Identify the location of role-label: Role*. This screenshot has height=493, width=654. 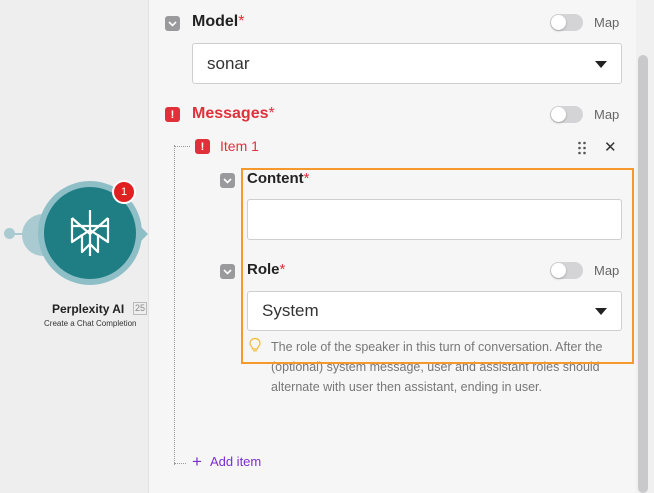
(266, 269).